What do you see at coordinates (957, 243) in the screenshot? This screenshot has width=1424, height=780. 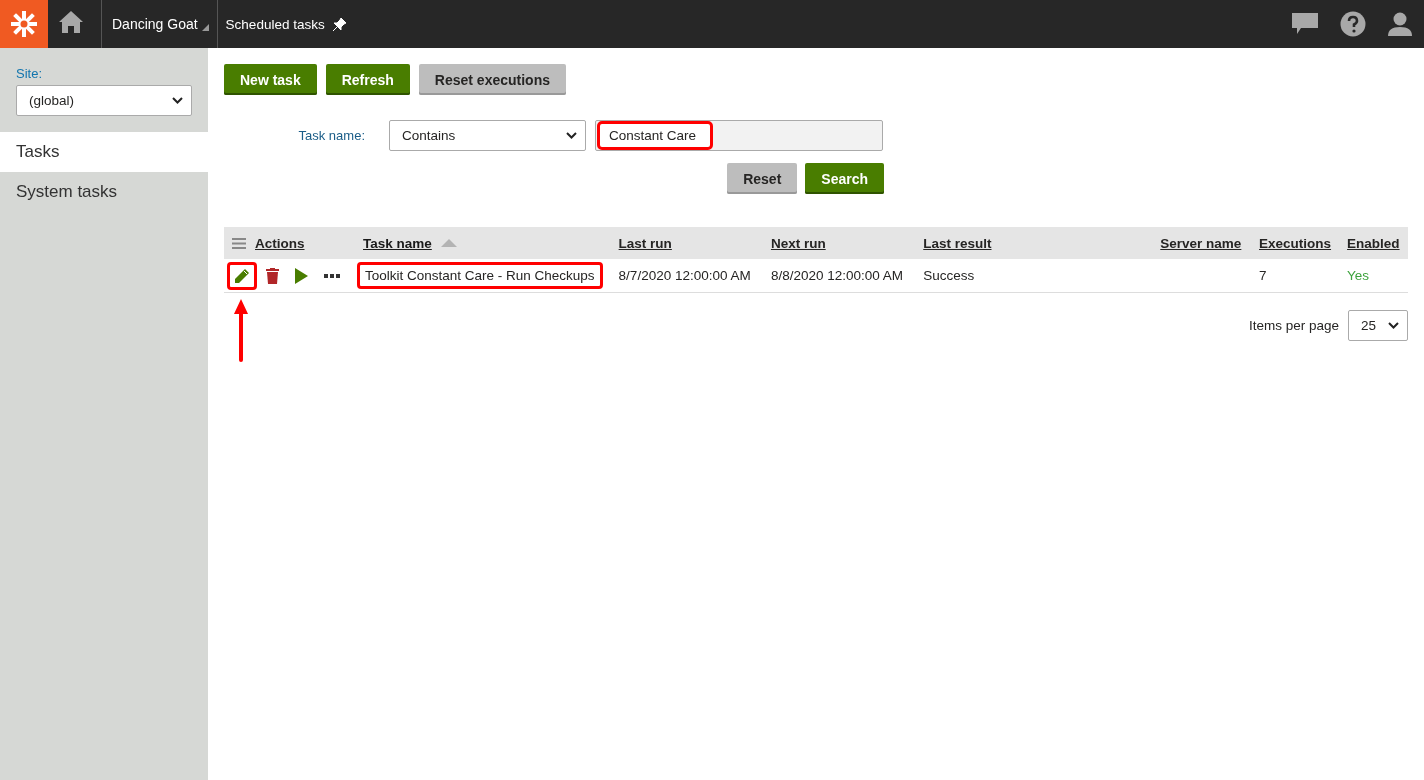 I see `column-header: Last result` at bounding box center [957, 243].